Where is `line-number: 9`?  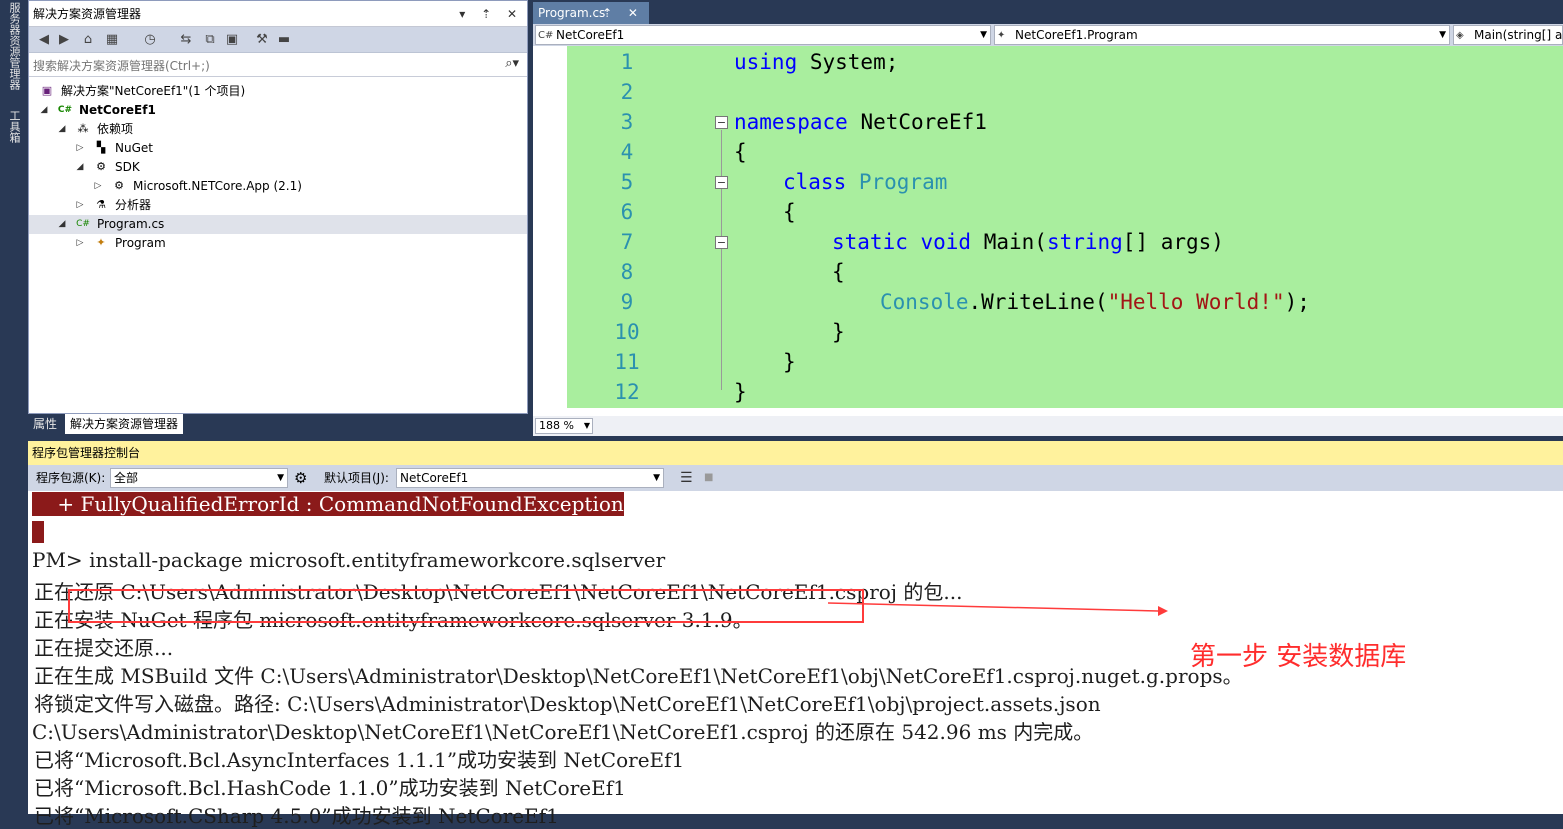
line-number: 9 is located at coordinates (627, 302).